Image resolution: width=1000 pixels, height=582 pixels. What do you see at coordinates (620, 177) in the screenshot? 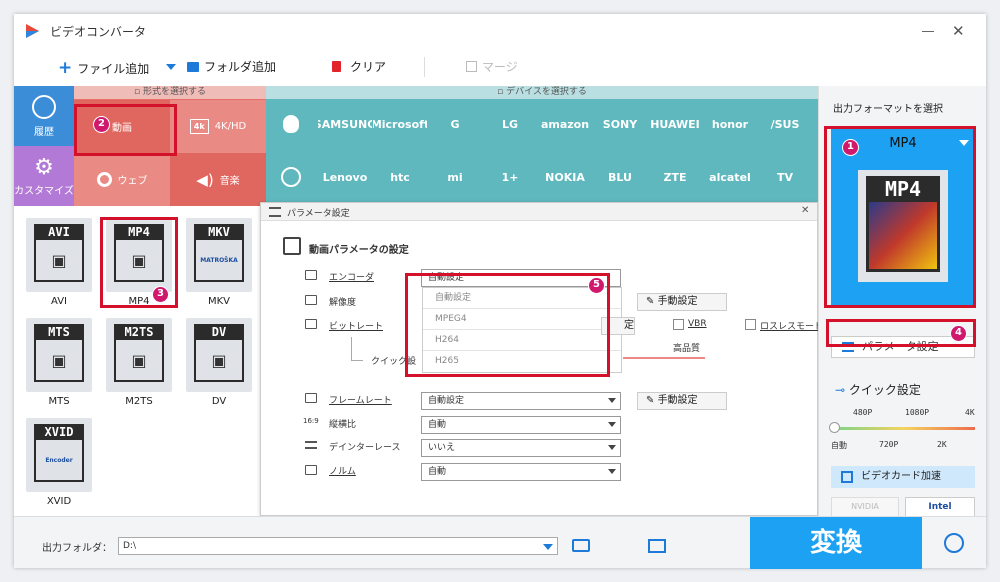
I see `device-row2-5-button: BLU` at bounding box center [620, 177].